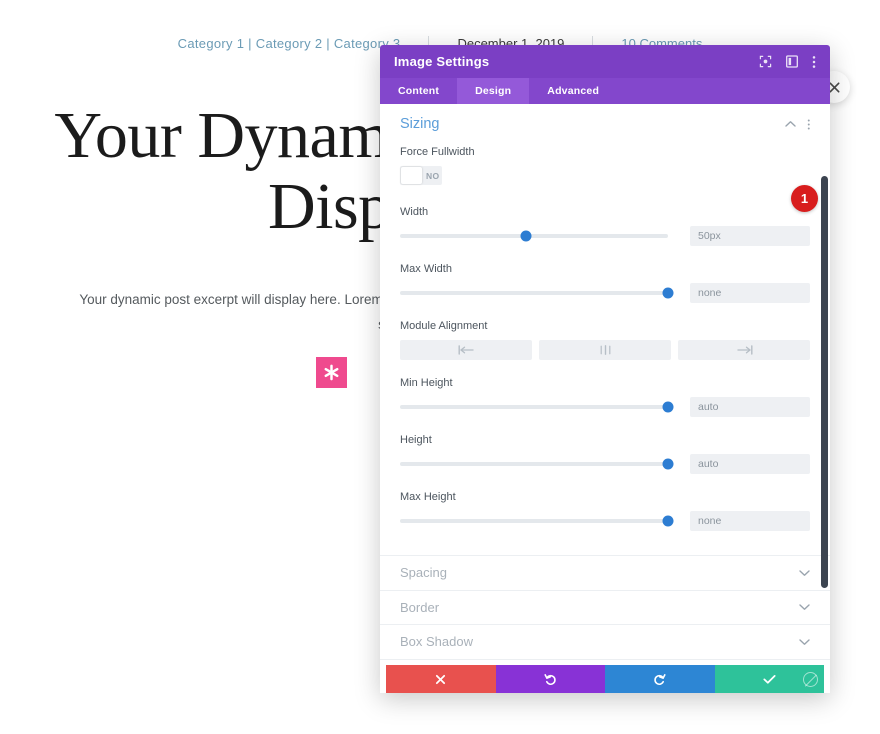  What do you see at coordinates (750, 464) in the screenshot?
I see `height-input` at bounding box center [750, 464].